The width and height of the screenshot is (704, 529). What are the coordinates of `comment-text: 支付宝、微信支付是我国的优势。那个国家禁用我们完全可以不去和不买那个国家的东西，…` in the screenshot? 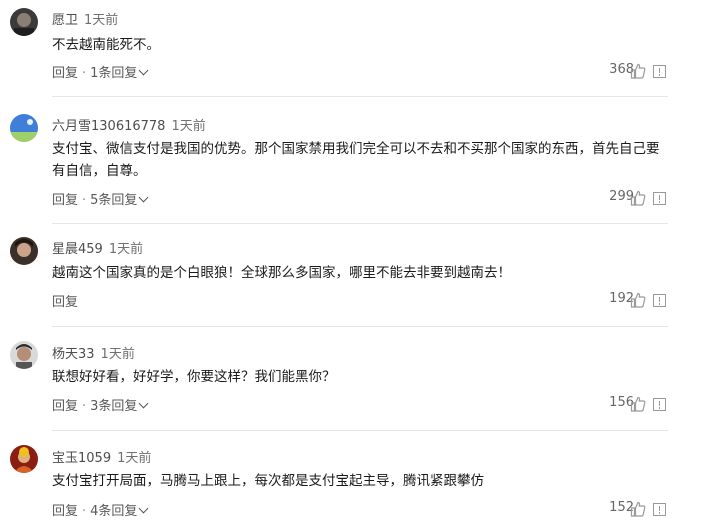 It's located at (356, 160).